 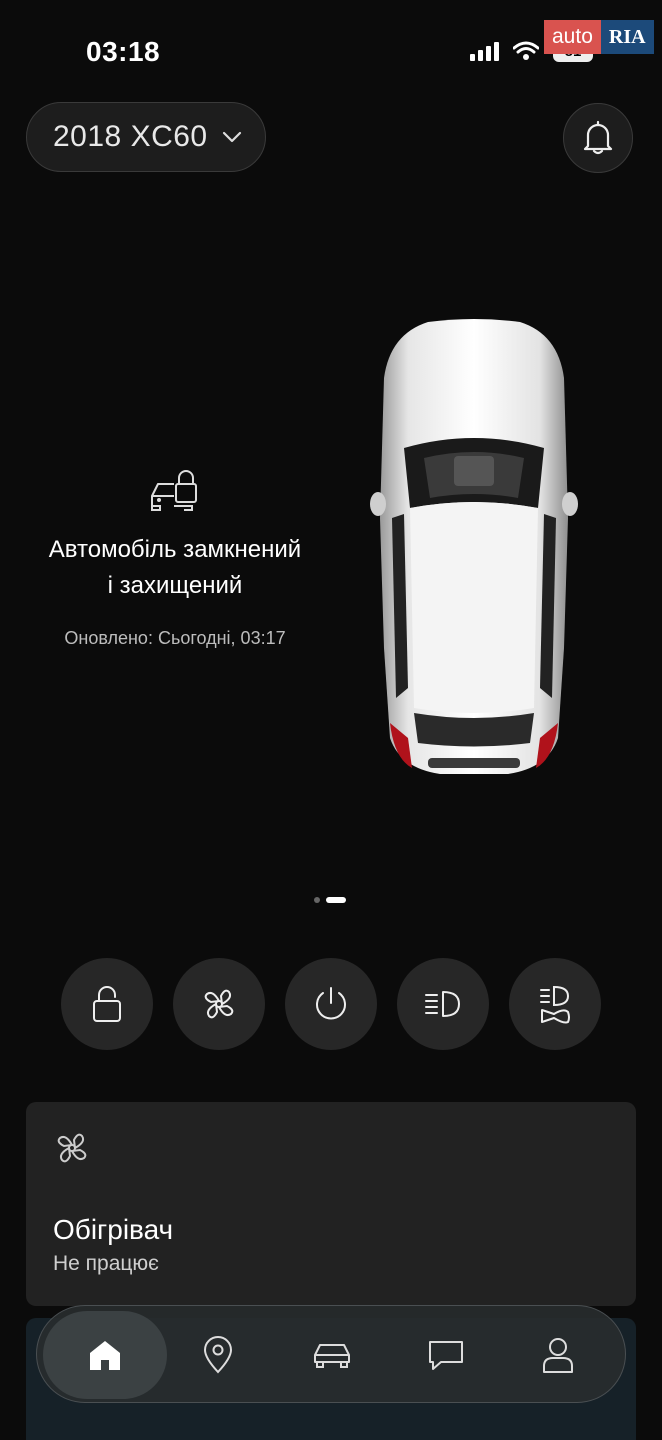 I want to click on wifi-icon, so click(x=526, y=50).